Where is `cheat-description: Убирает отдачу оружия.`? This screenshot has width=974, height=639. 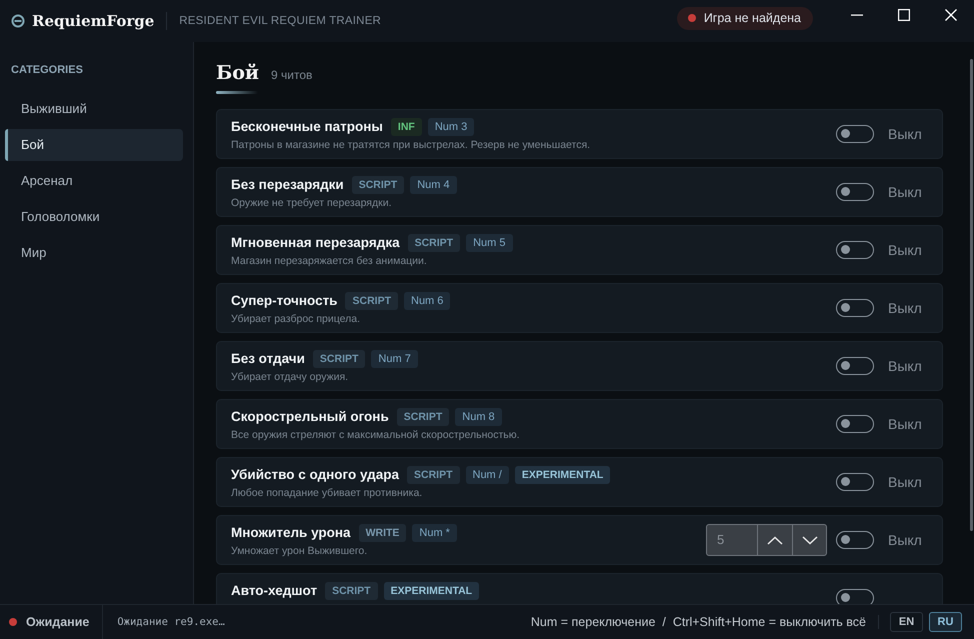
cheat-description: Убирает отдачу оружия. is located at coordinates (290, 377).